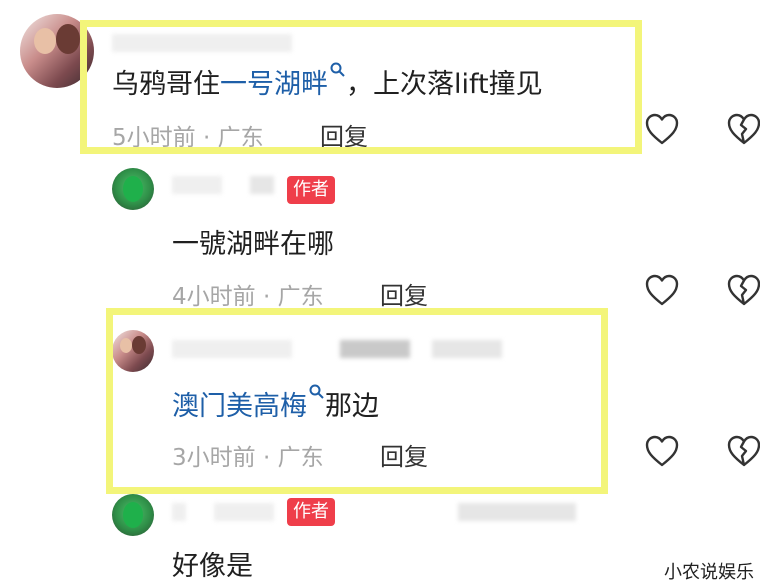 This screenshot has height=588, width=760. What do you see at coordinates (212, 566) in the screenshot?
I see `comment-text: 好像是` at bounding box center [212, 566].